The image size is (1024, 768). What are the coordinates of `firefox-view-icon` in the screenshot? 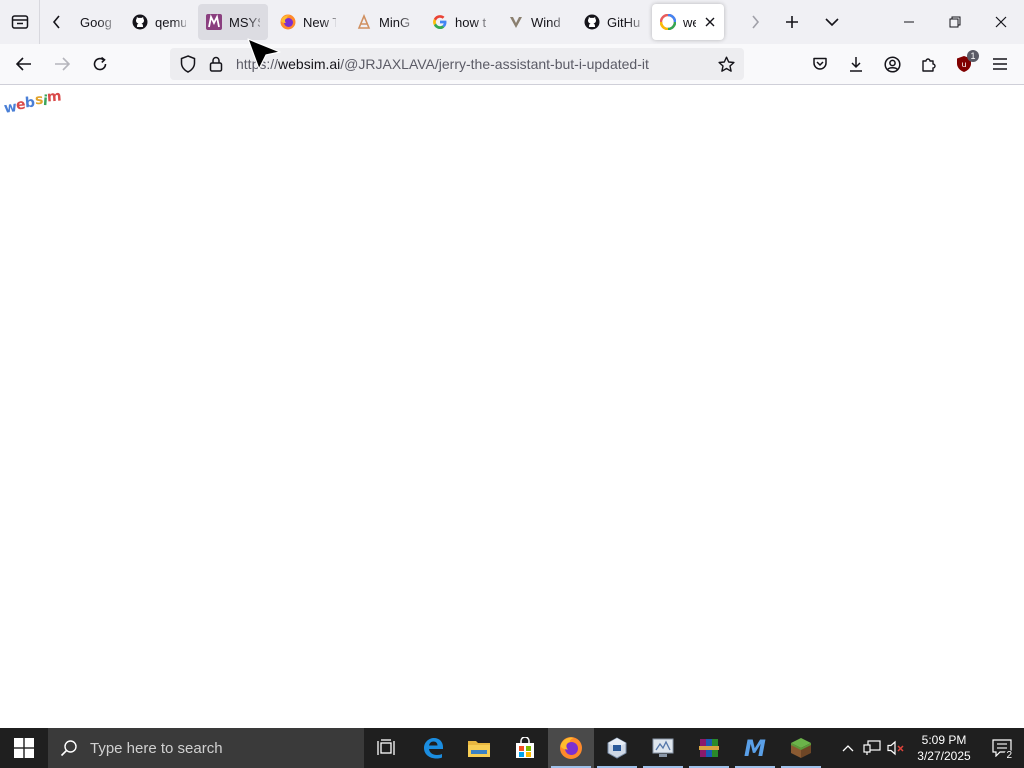 It's located at (19, 22).